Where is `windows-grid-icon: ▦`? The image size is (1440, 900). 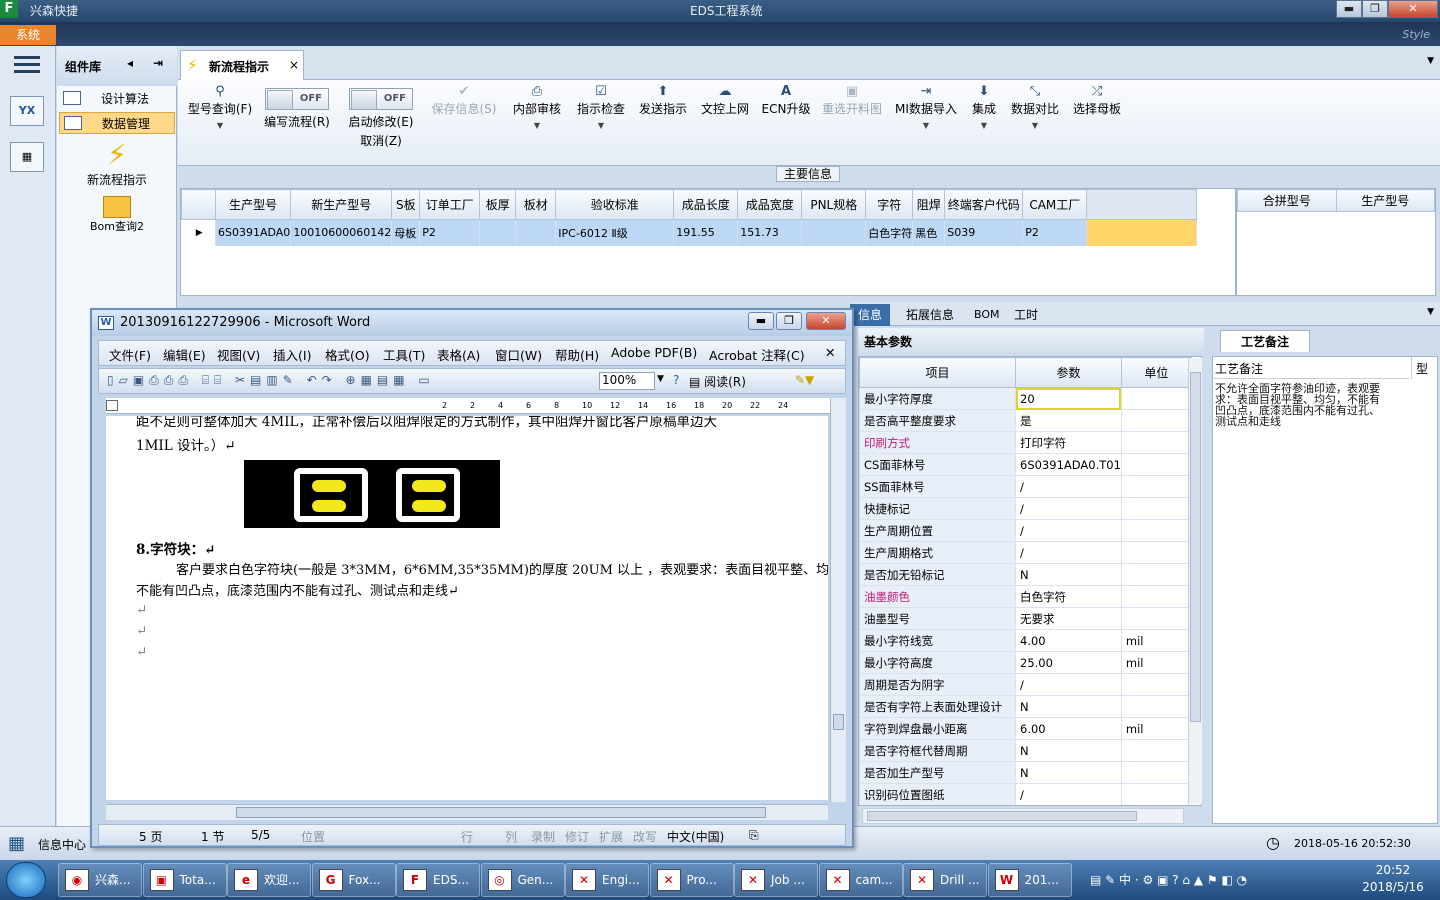
windows-grid-icon: ▦ is located at coordinates (19, 843).